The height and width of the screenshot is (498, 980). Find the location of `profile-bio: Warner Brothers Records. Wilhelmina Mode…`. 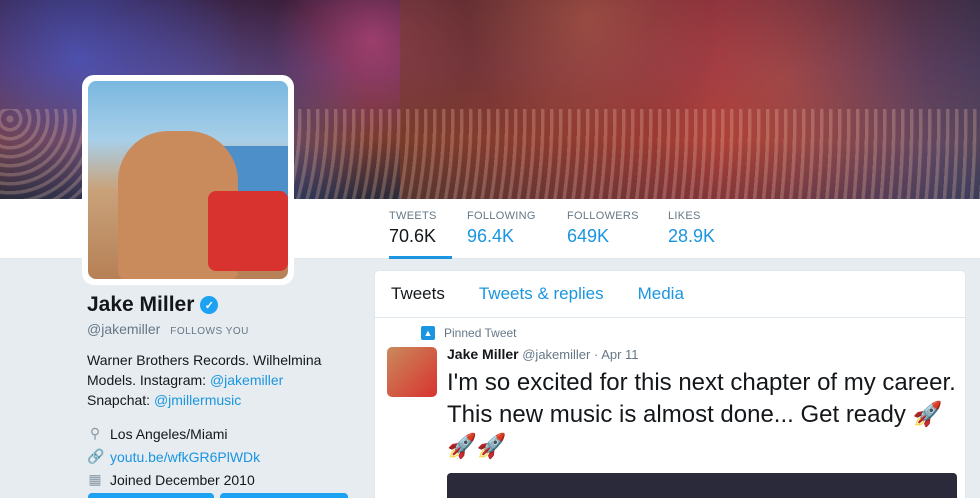

profile-bio: Warner Brothers Records. Wilhelmina Mode… is located at coordinates (227, 380).